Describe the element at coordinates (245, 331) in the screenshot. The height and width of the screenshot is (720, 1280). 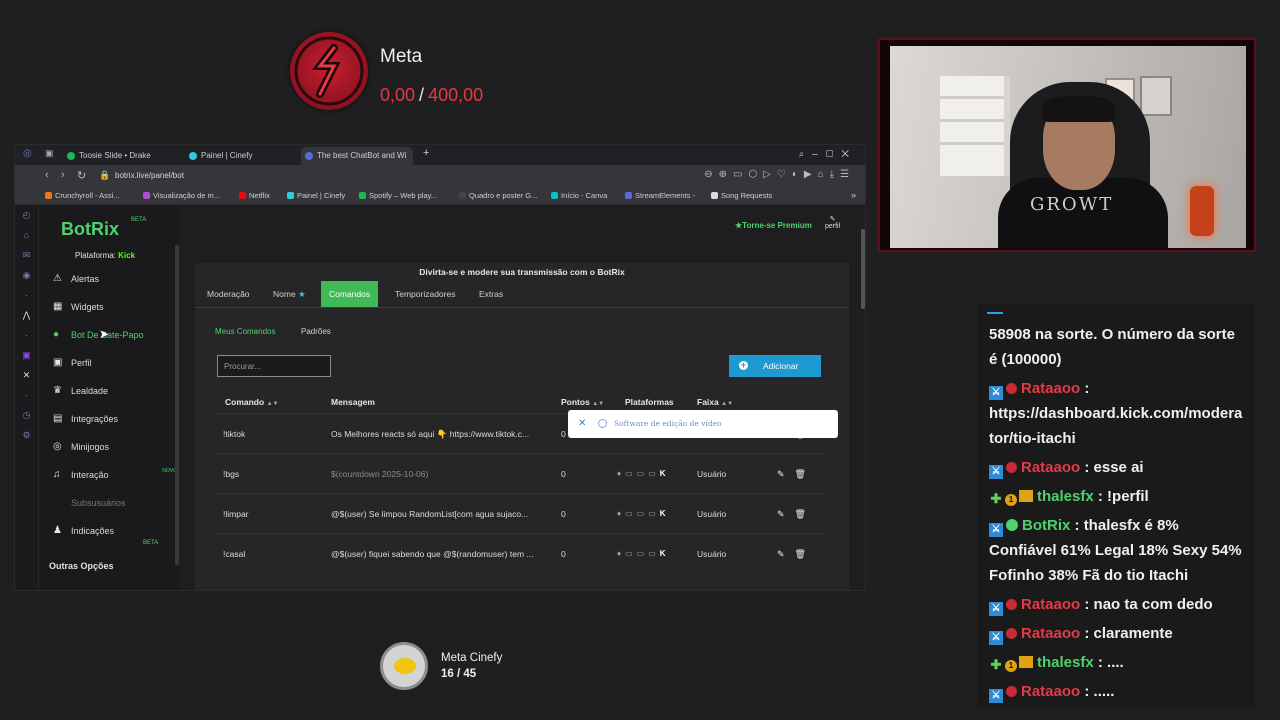
I see `subtab-meus-comandos: Meus Comandos` at that location.